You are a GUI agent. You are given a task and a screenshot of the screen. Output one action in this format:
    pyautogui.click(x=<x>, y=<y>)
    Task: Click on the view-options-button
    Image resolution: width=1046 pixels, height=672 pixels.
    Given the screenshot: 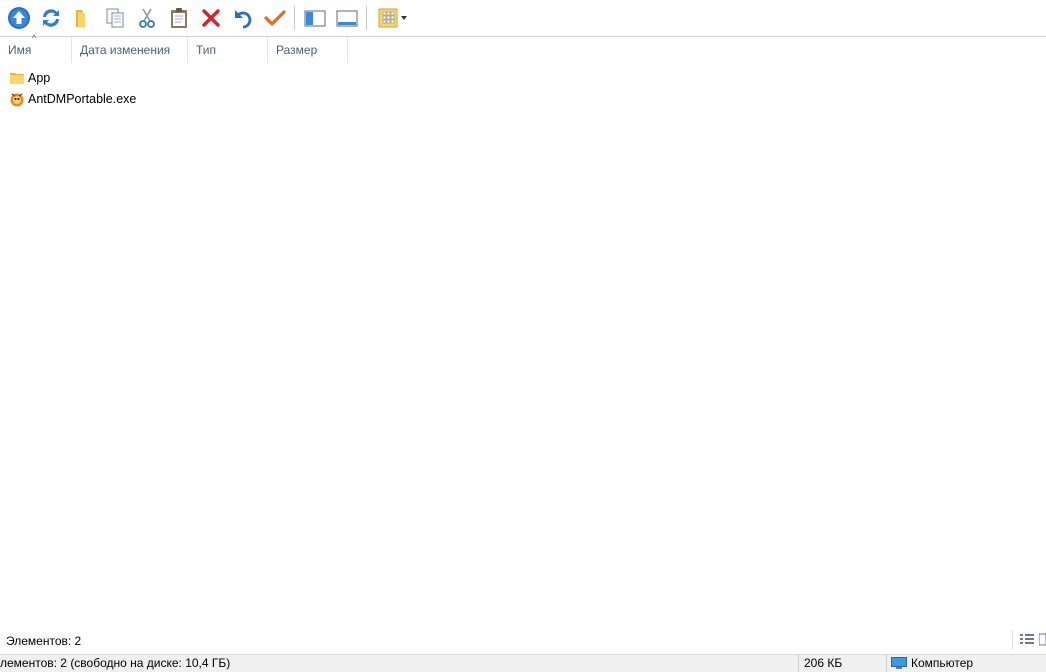 What is the action you would take?
    pyautogui.click(x=393, y=18)
    